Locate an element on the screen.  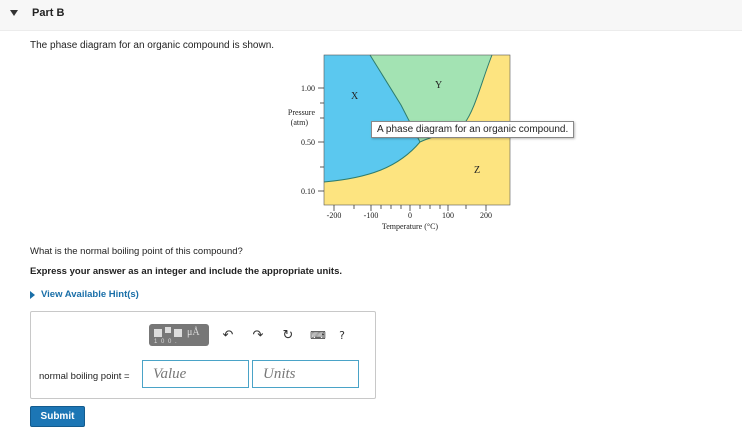
value-input: Value is located at coordinates (195, 374).